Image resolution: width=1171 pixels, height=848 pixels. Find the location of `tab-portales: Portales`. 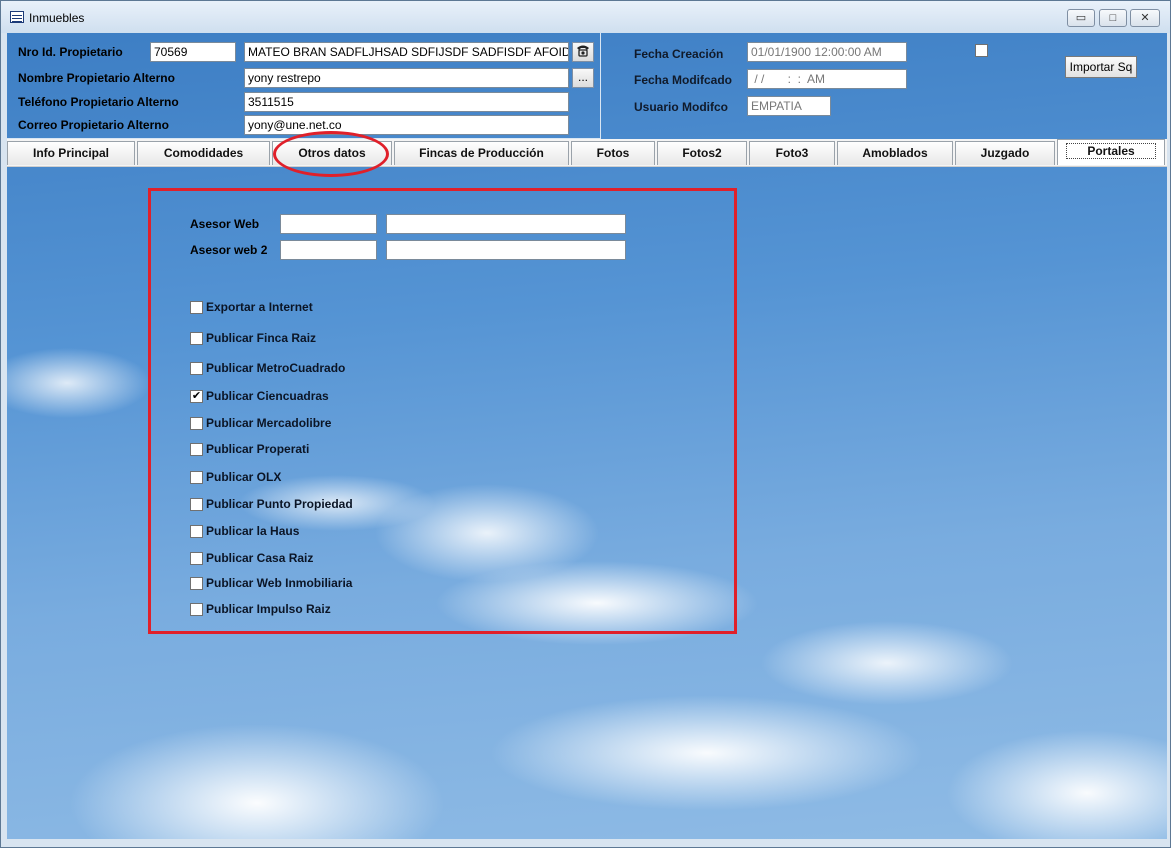

tab-portales: Portales is located at coordinates (1111, 152).